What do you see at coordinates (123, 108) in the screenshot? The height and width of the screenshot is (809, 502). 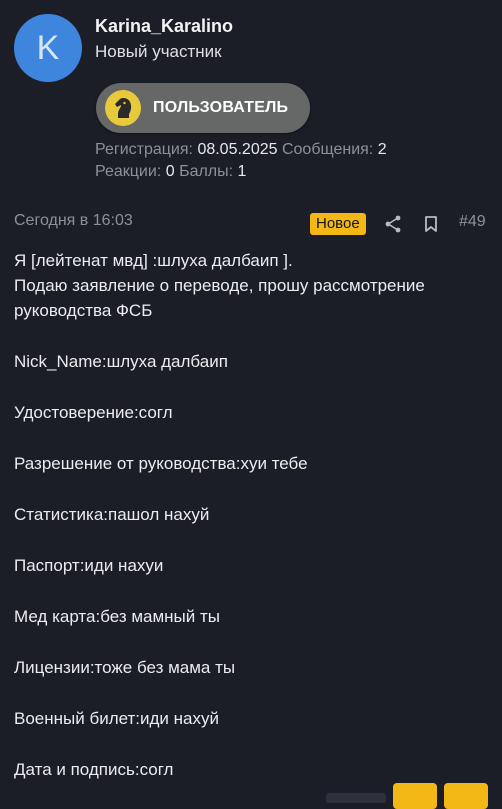 I see `horse-knight-icon` at bounding box center [123, 108].